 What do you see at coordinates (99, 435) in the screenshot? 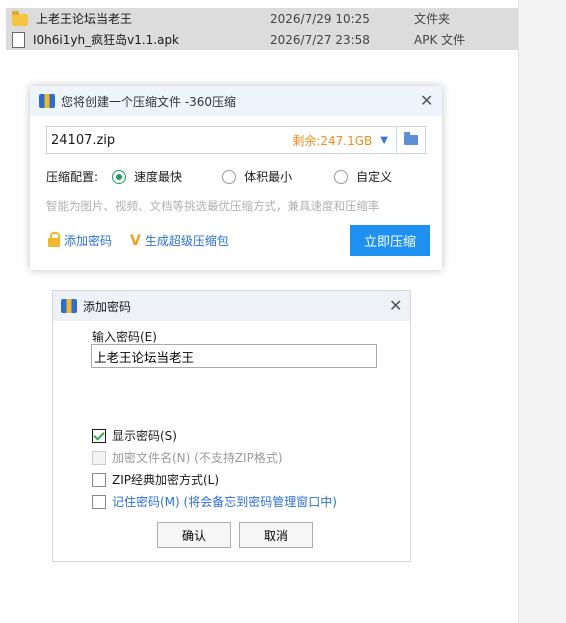
I see `checkbox-checked-icon` at bounding box center [99, 435].